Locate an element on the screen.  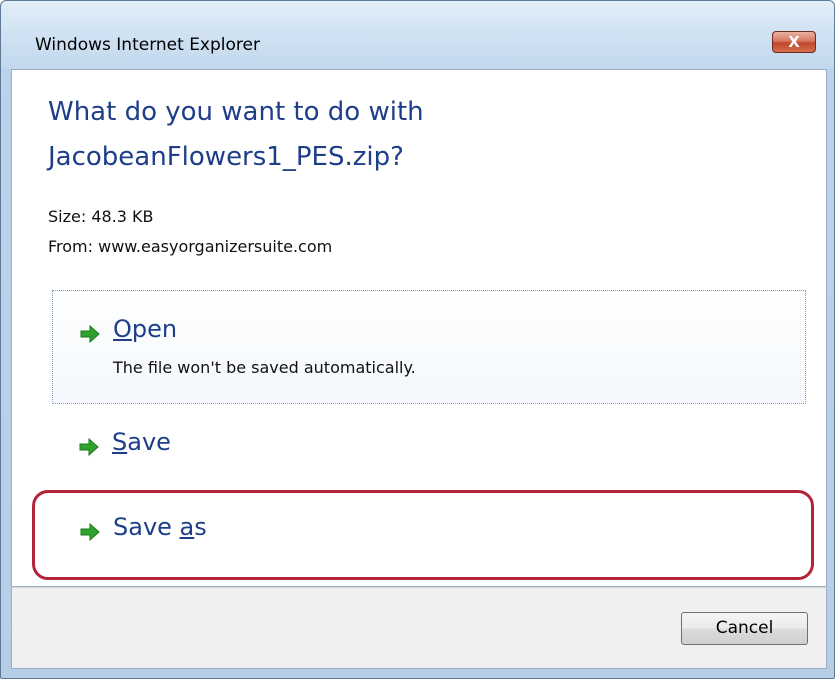
save-as-option-button: Save as is located at coordinates (423, 535).